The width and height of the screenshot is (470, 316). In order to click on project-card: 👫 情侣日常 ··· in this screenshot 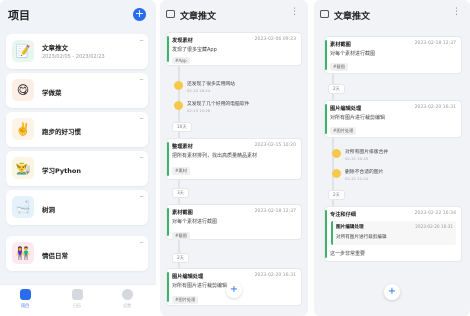, I will do `click(77, 253)`.